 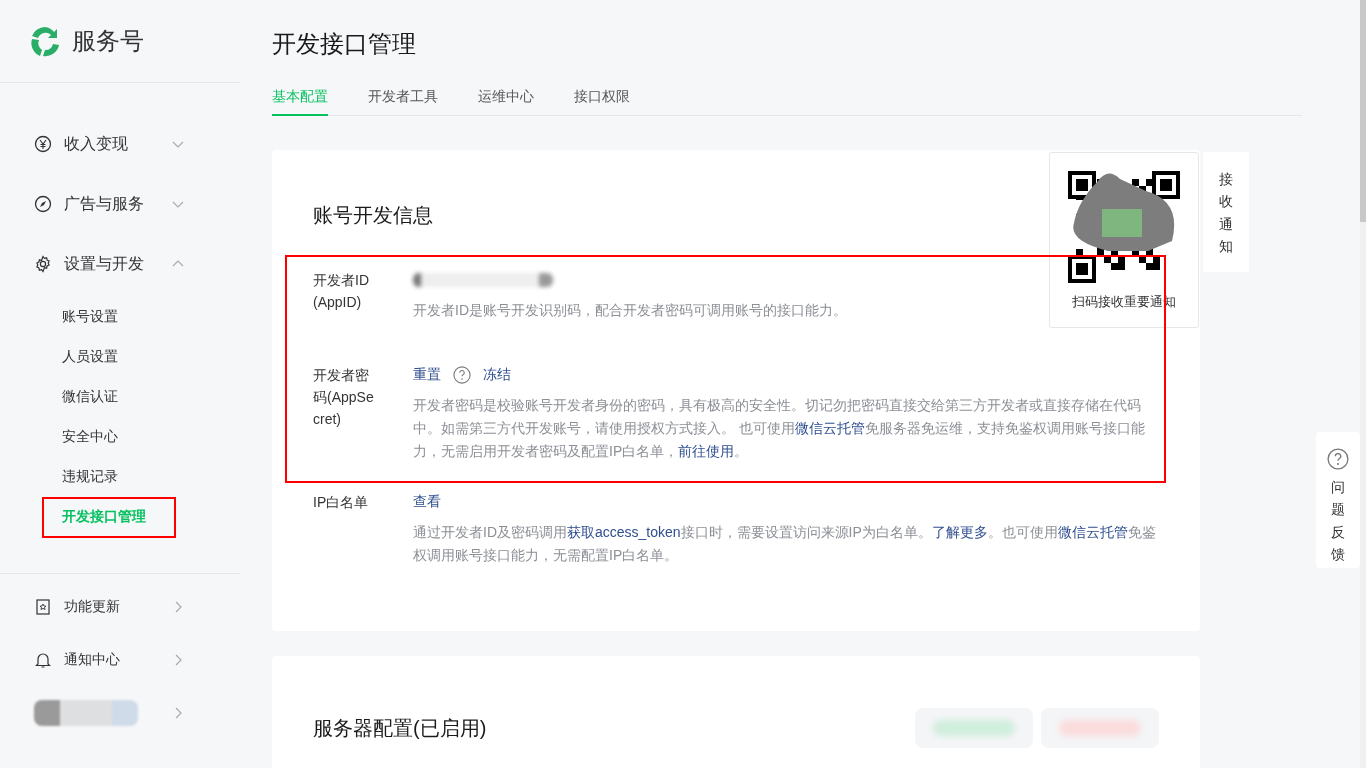 I want to click on scrollbar-thumb, so click(x=1363, y=111).